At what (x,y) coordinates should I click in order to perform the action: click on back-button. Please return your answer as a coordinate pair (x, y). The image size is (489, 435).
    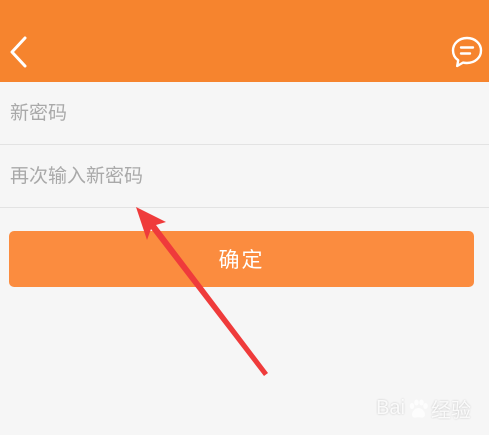
    Looking at the image, I should click on (18, 52).